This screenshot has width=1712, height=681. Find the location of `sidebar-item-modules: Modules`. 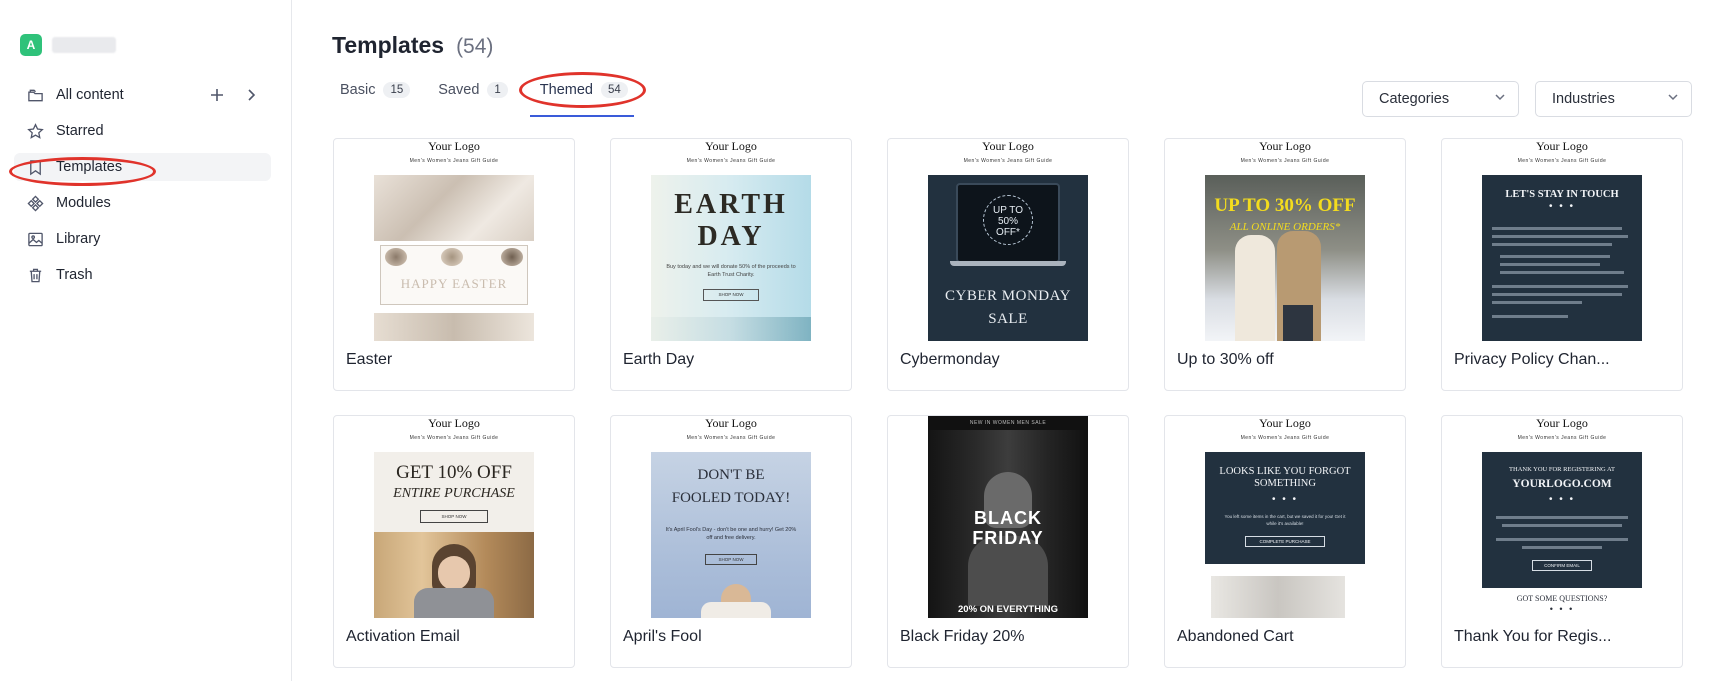

sidebar-item-modules: Modules is located at coordinates (142, 203).